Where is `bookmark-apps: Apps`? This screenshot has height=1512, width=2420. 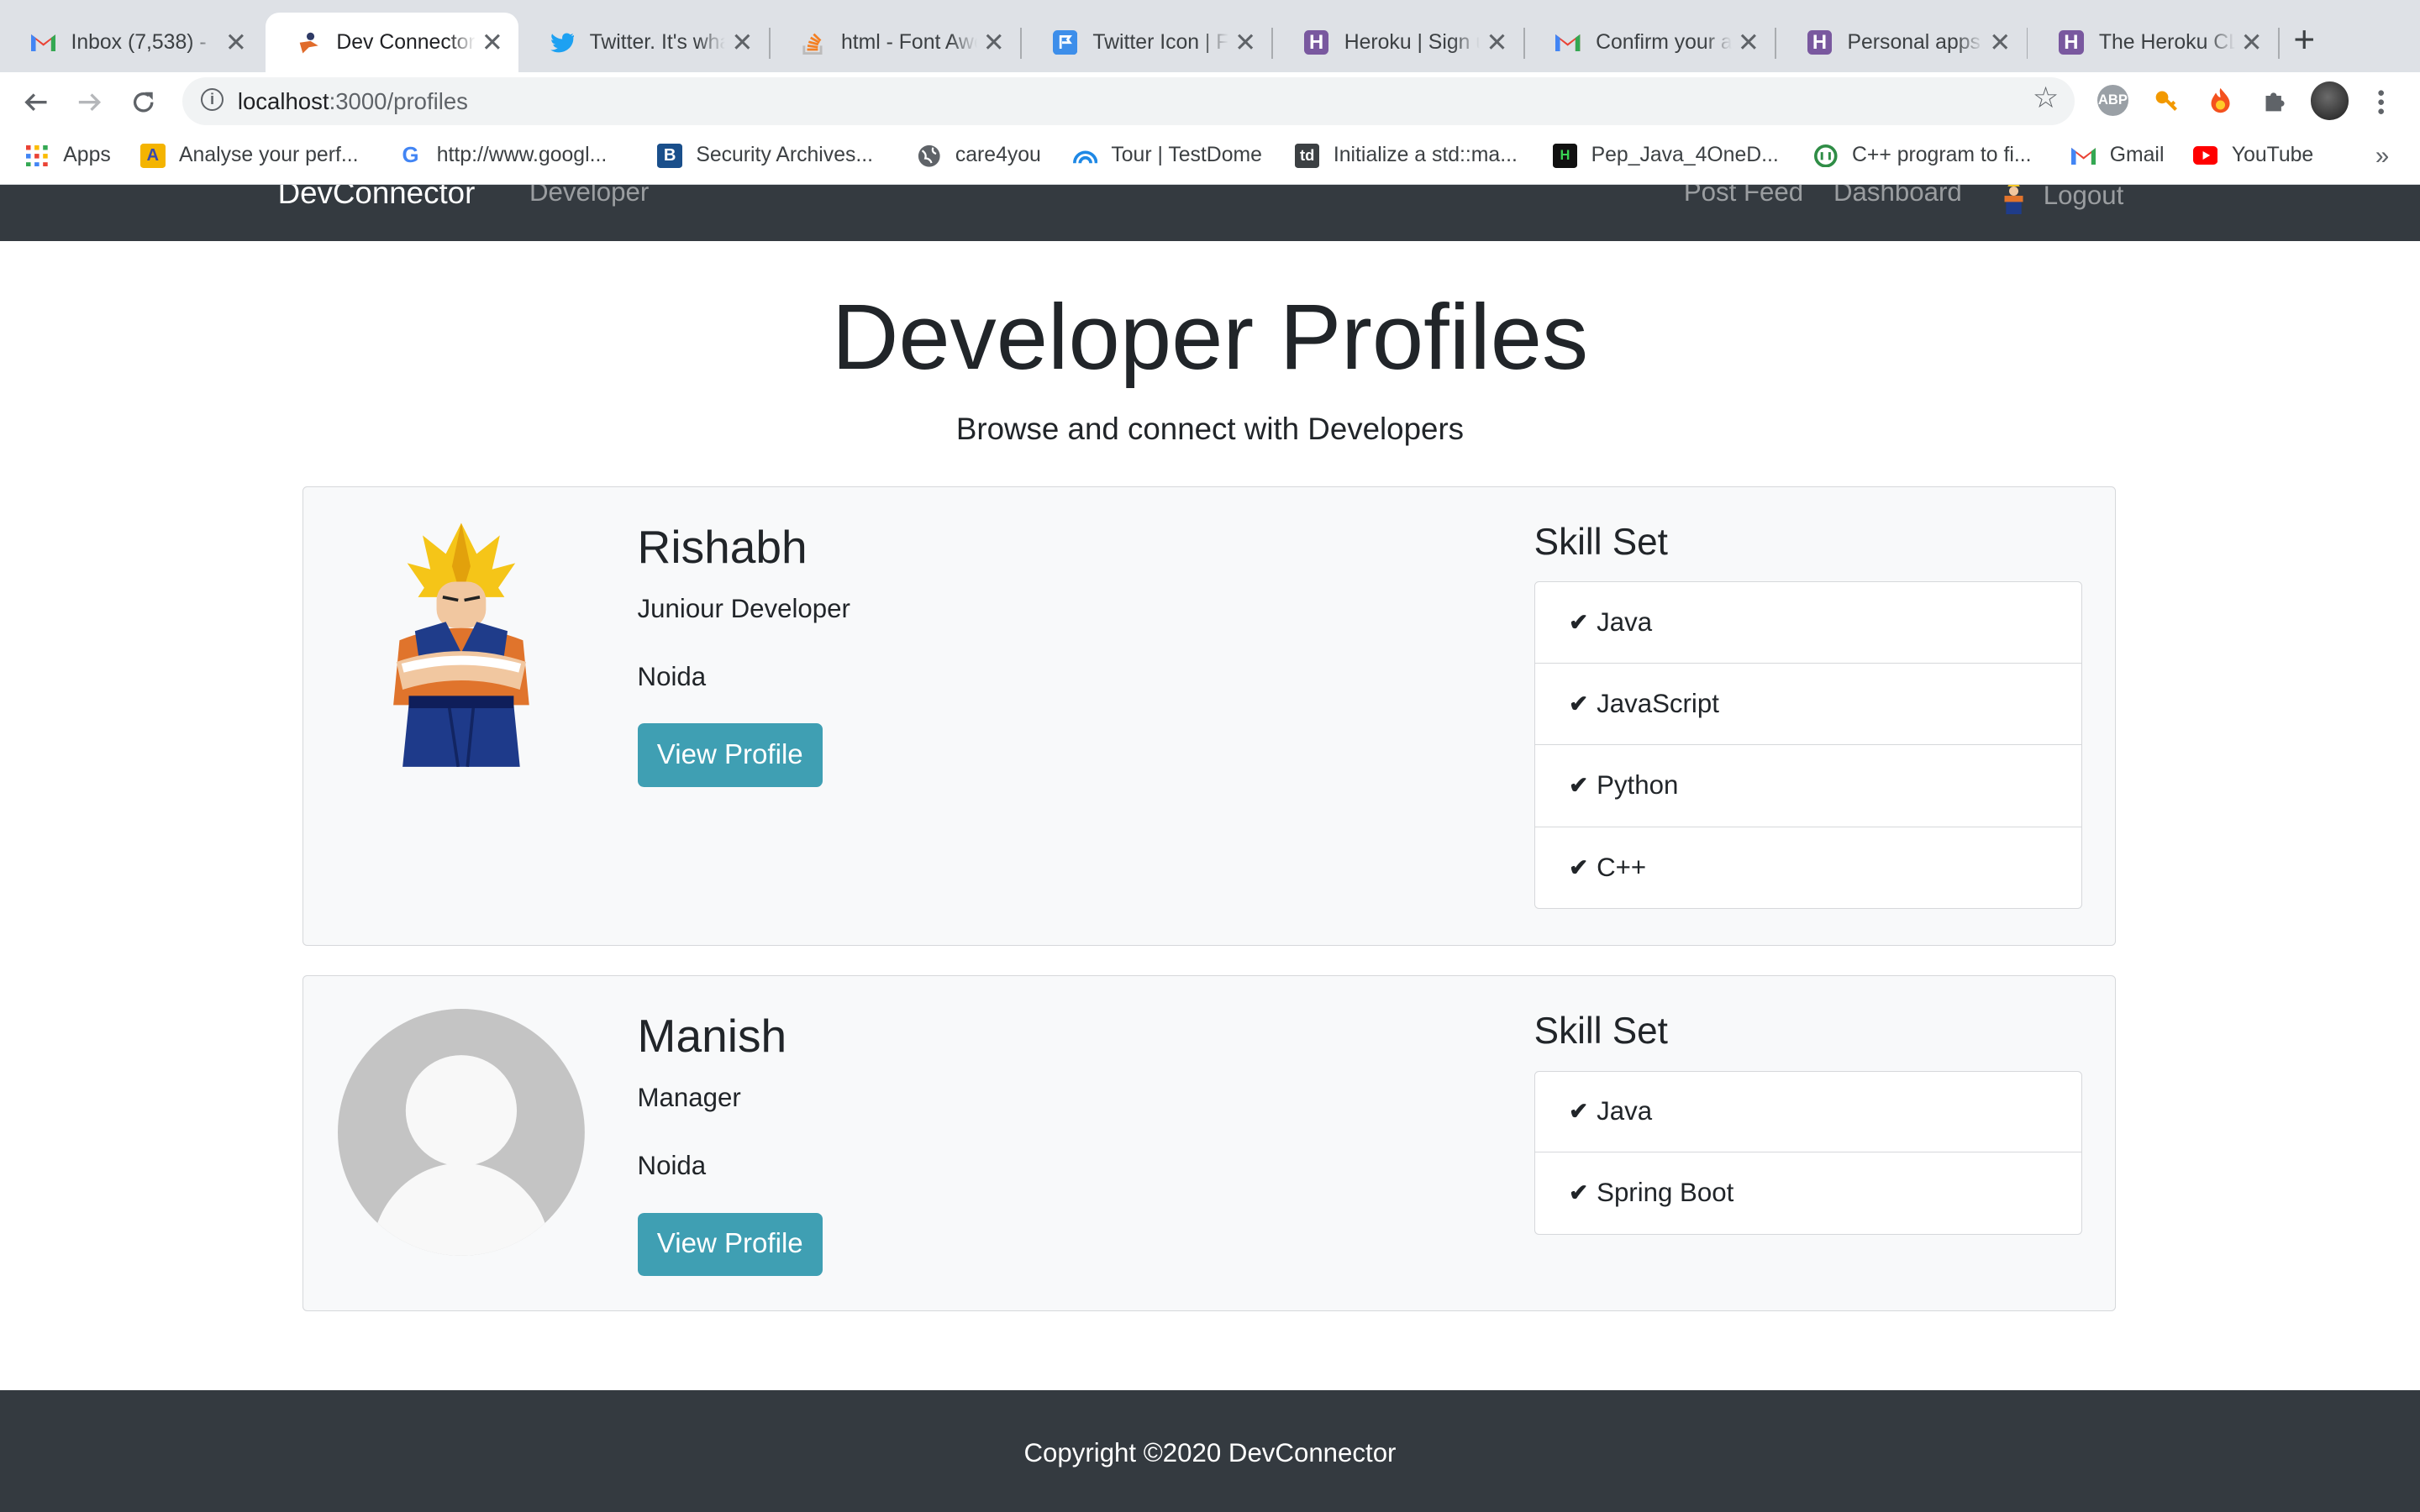
bookmark-apps: Apps is located at coordinates (67, 156).